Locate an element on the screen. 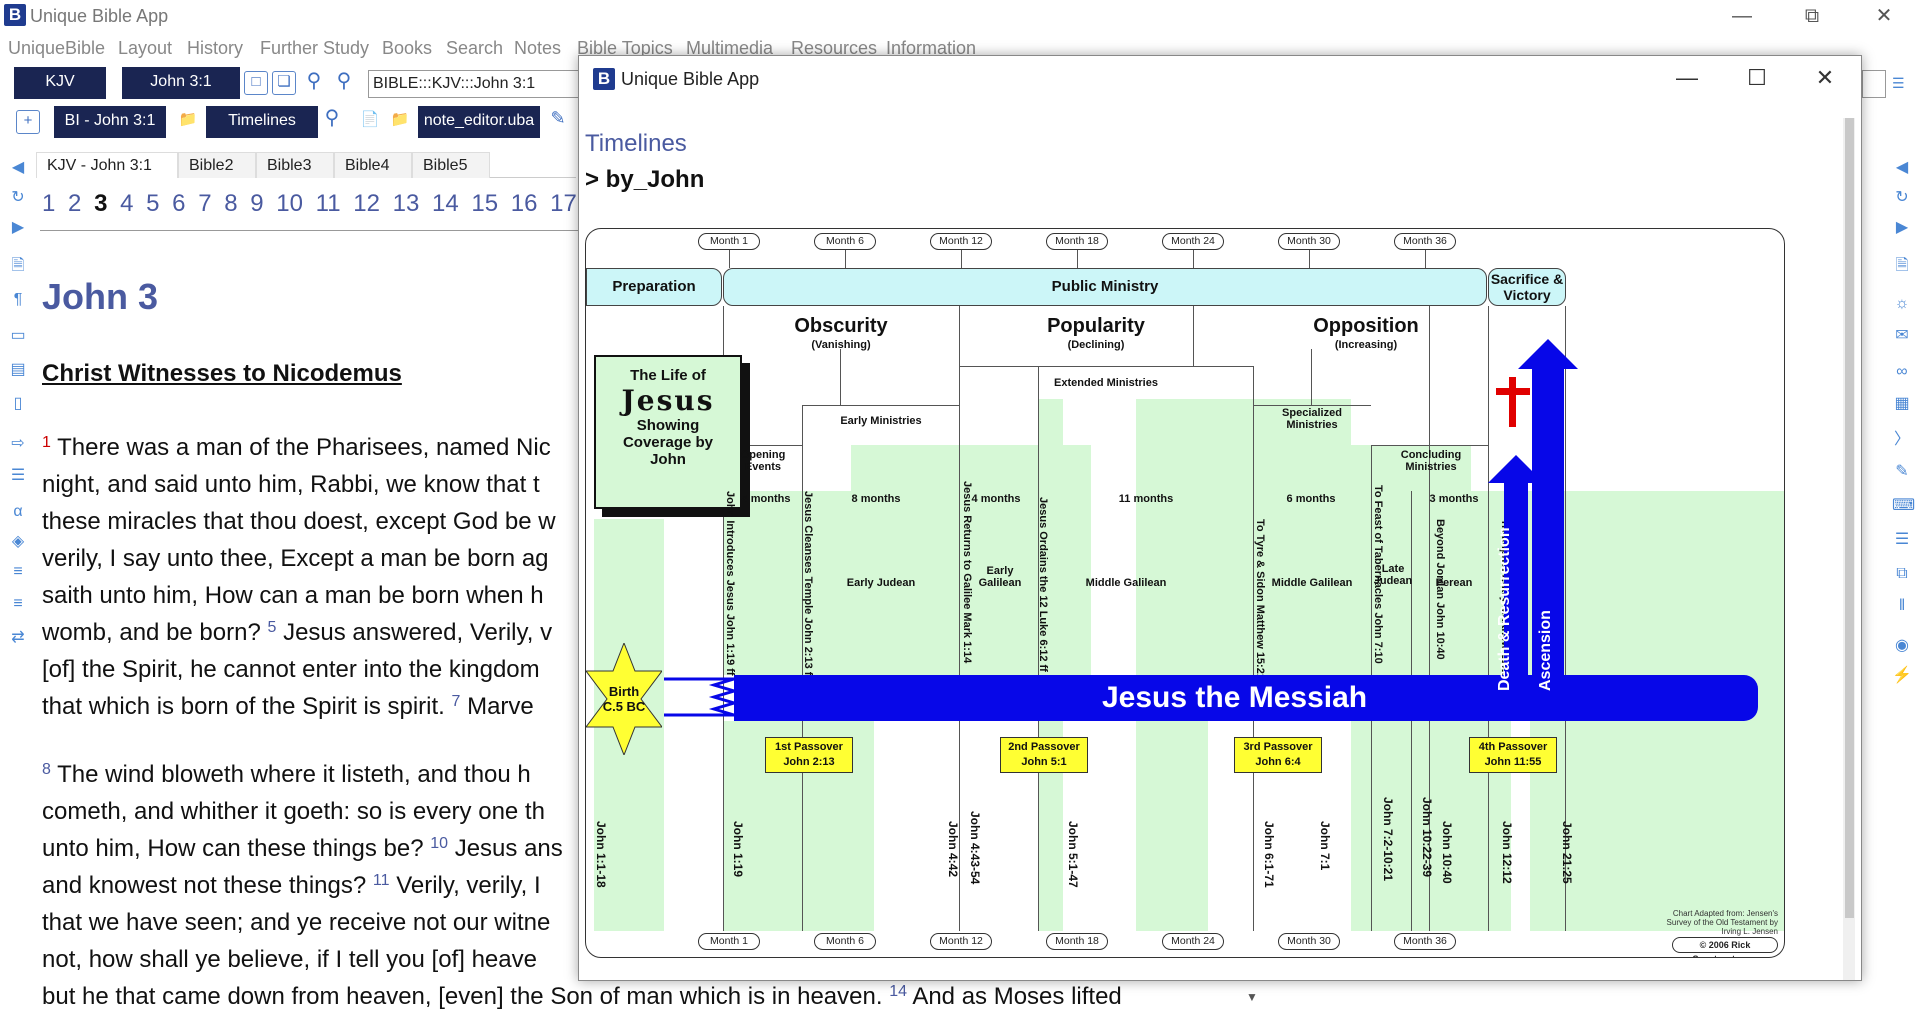  menu-uniquebible: UniqueBible is located at coordinates (56, 48).